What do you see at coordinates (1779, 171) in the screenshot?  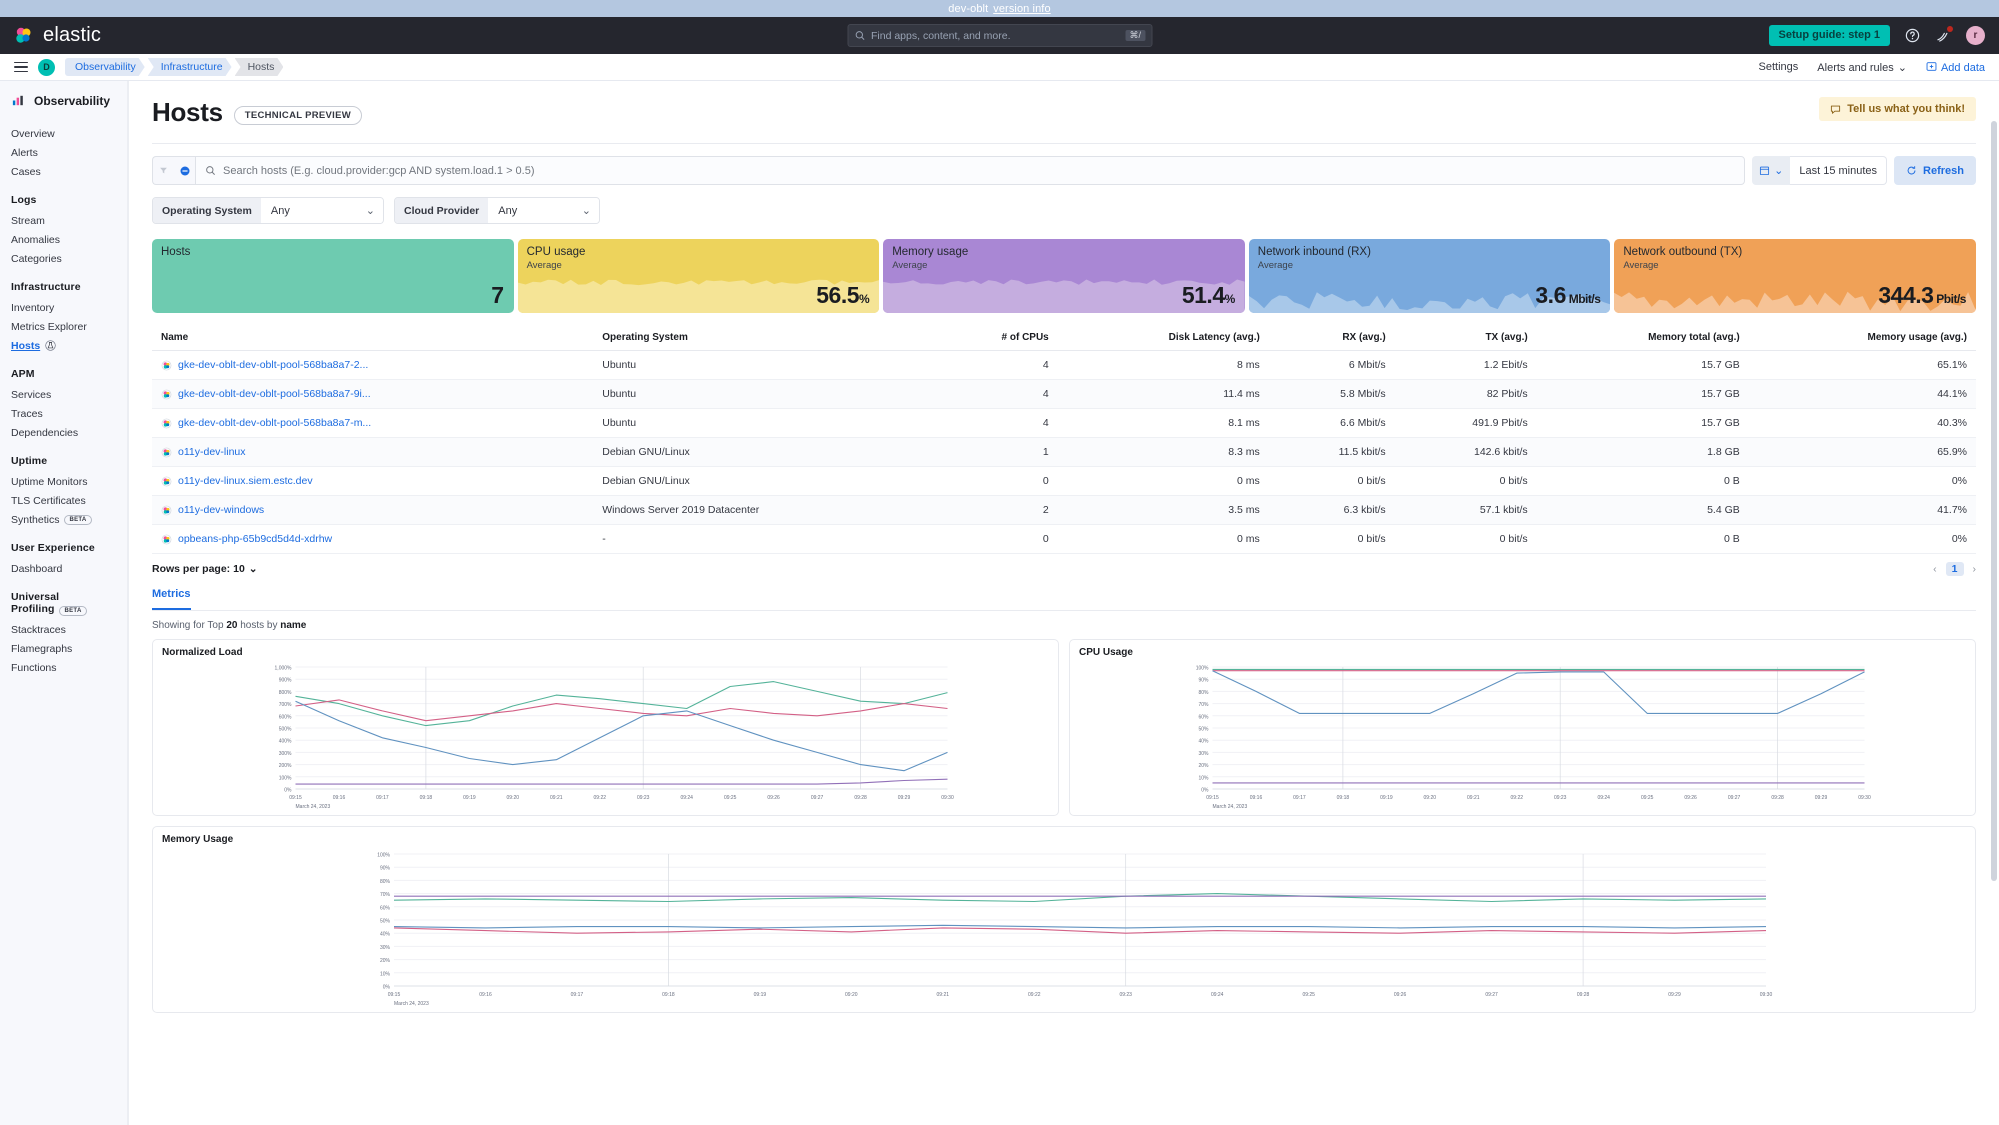 I see `chevron-down-icon: ⌄` at bounding box center [1779, 171].